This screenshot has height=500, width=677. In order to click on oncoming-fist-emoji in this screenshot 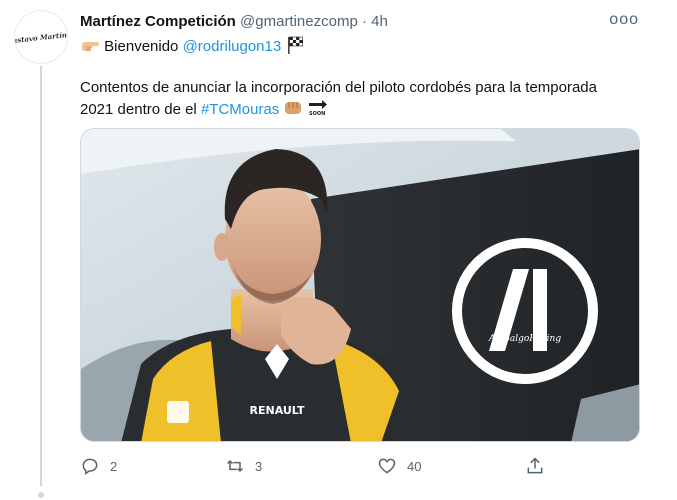, I will do `click(293, 108)`.